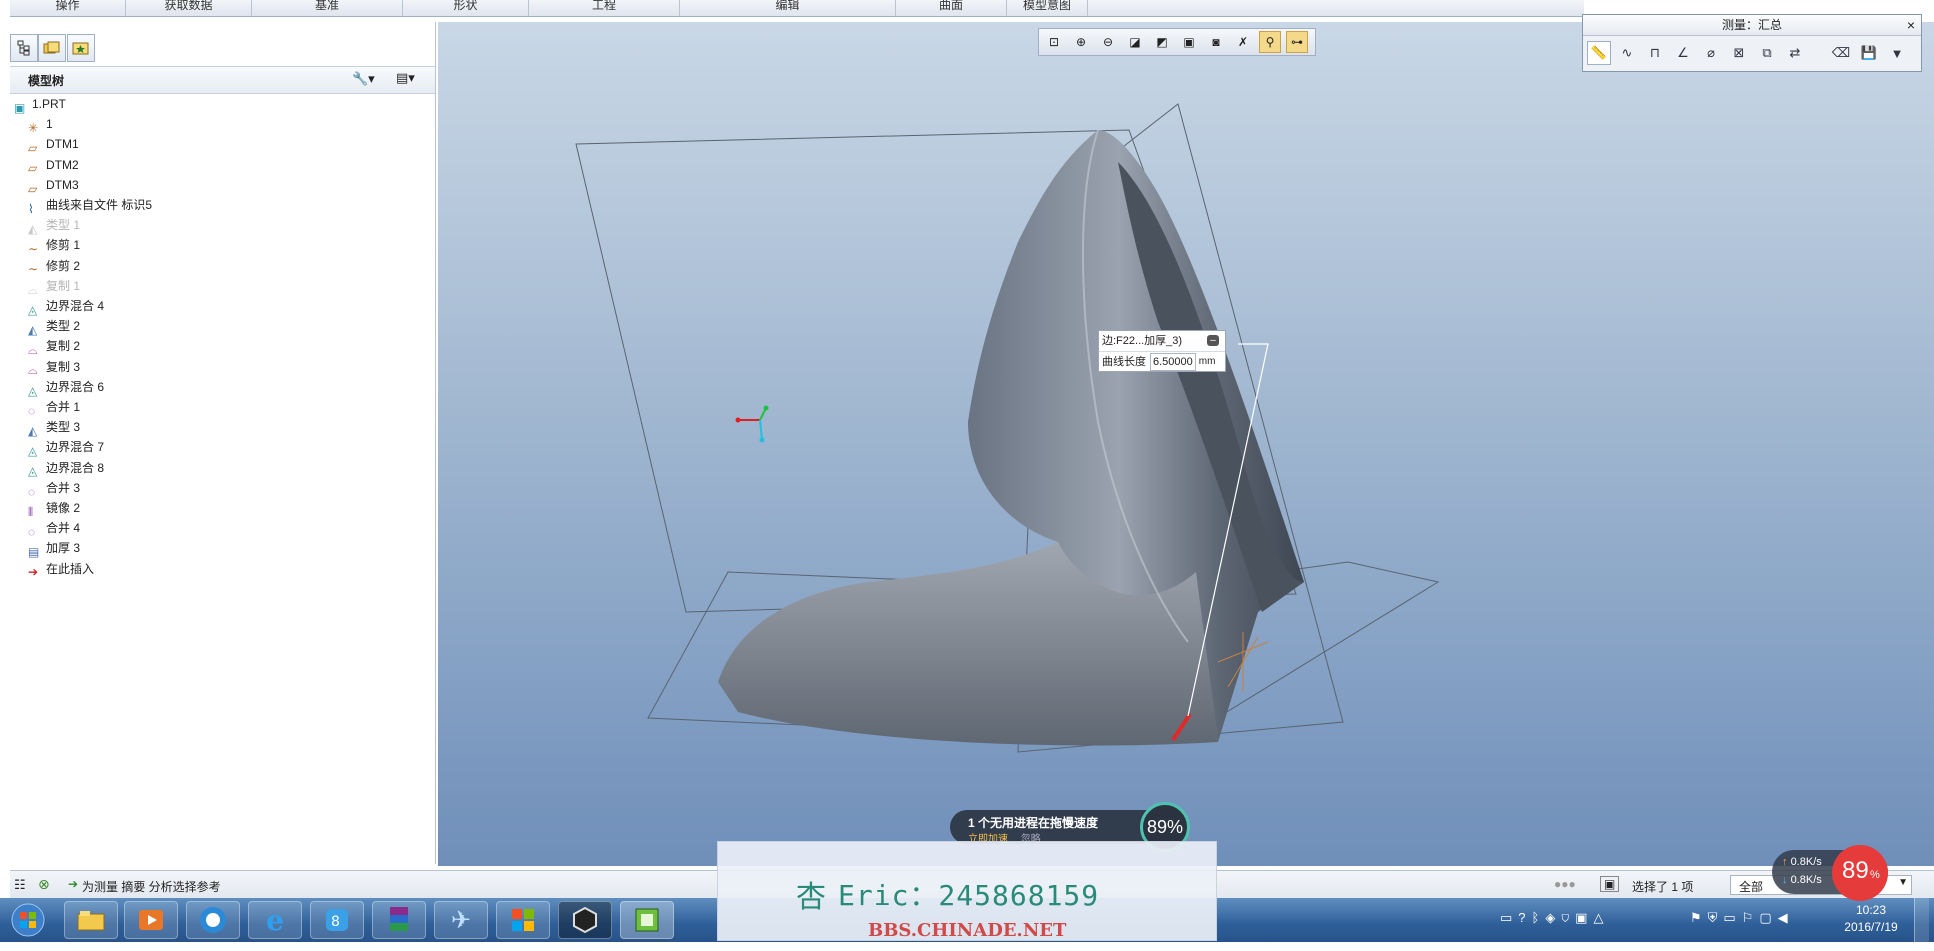 Image resolution: width=1934 pixels, height=951 pixels. I want to click on menu-editing: 编辑, so click(788, 8).